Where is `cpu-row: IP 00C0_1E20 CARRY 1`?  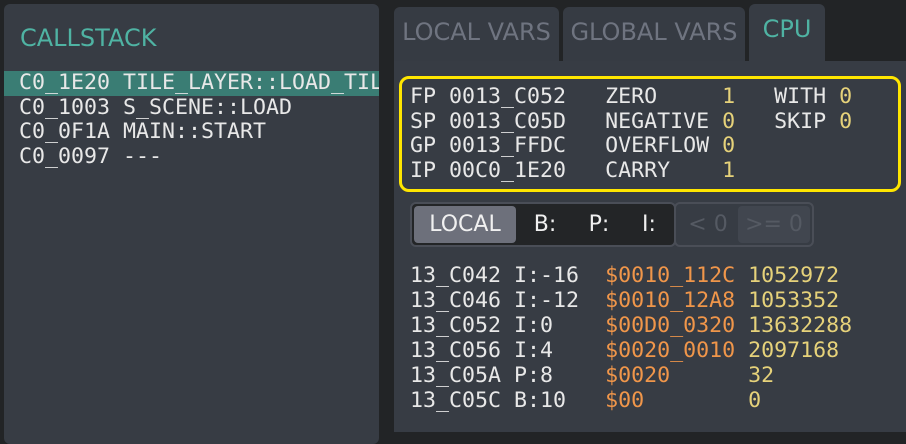
cpu-row: IP 00C0_1E20 CARRY 1 is located at coordinates (573, 171).